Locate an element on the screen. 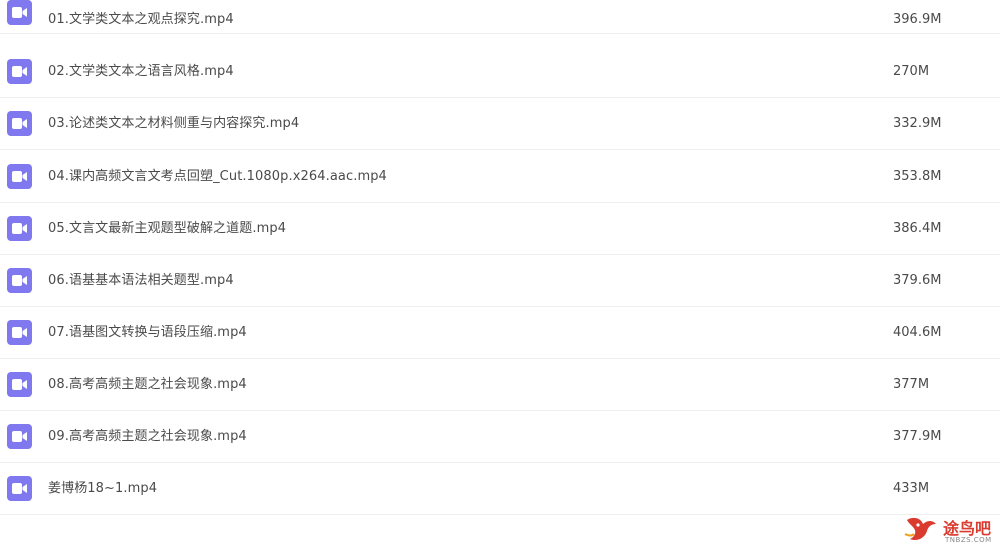 Image resolution: width=1000 pixels, height=550 pixels. file-size: 332.9M is located at coordinates (917, 123).